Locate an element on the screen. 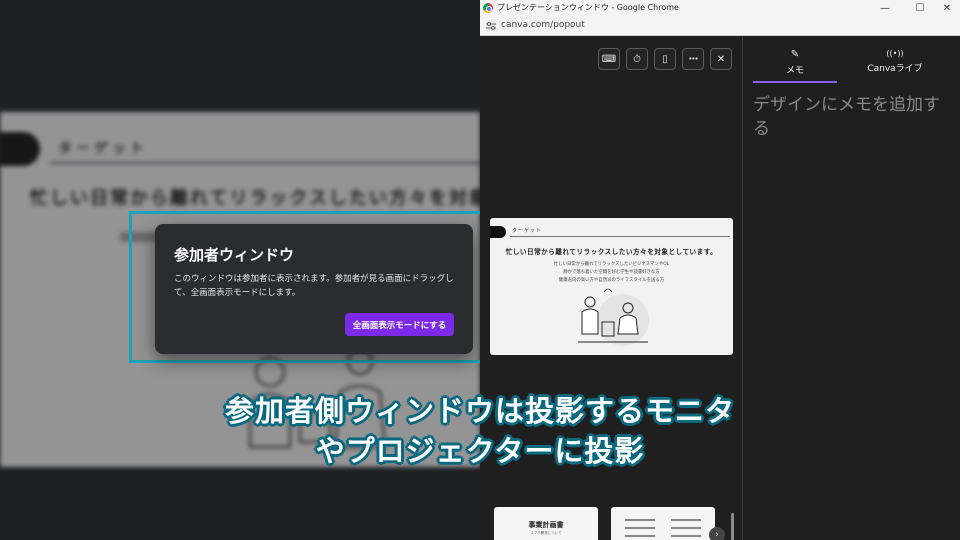  chrome-logo-icon is located at coordinates (488, 8).